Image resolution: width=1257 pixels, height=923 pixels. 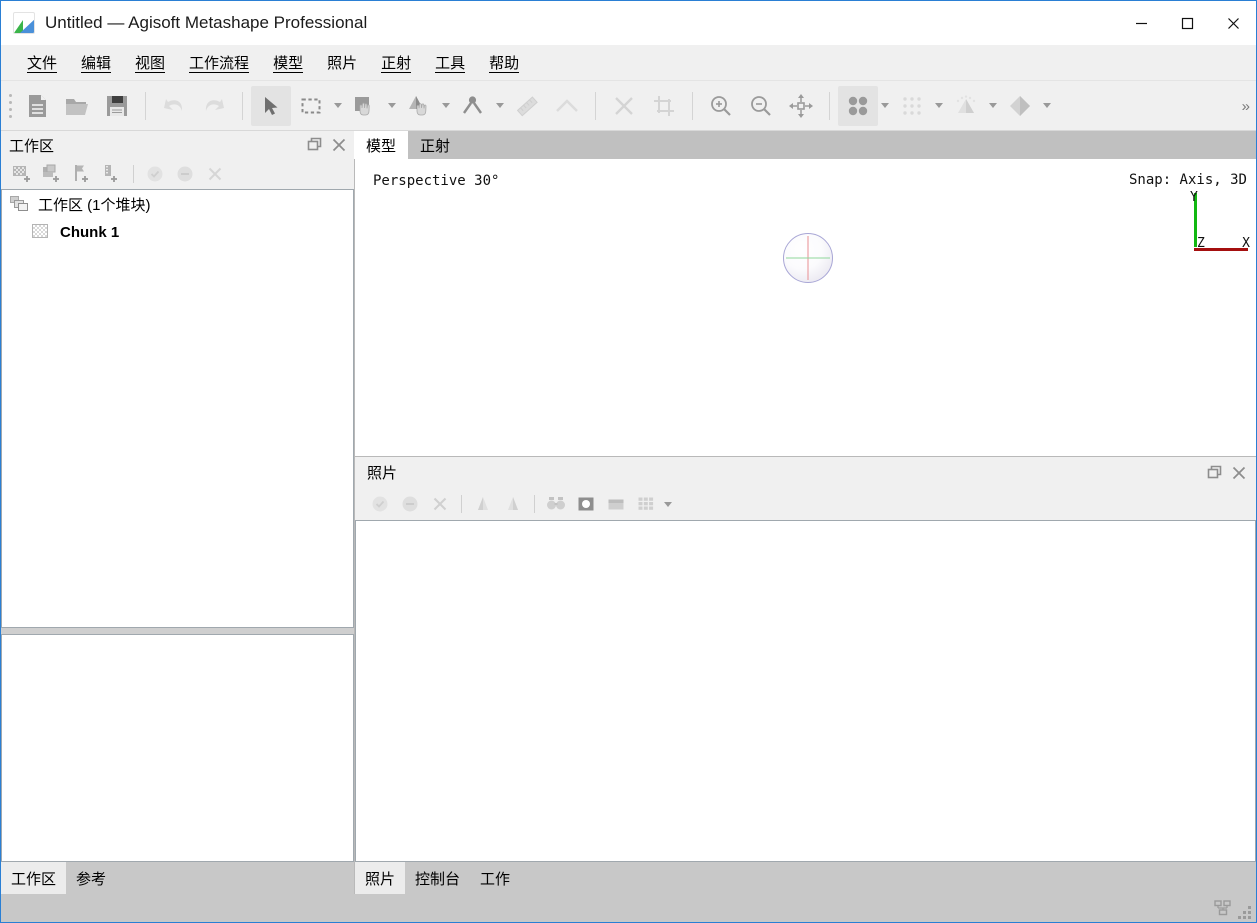 What do you see at coordinates (42, 232) in the screenshot?
I see `chunk-icon` at bounding box center [42, 232].